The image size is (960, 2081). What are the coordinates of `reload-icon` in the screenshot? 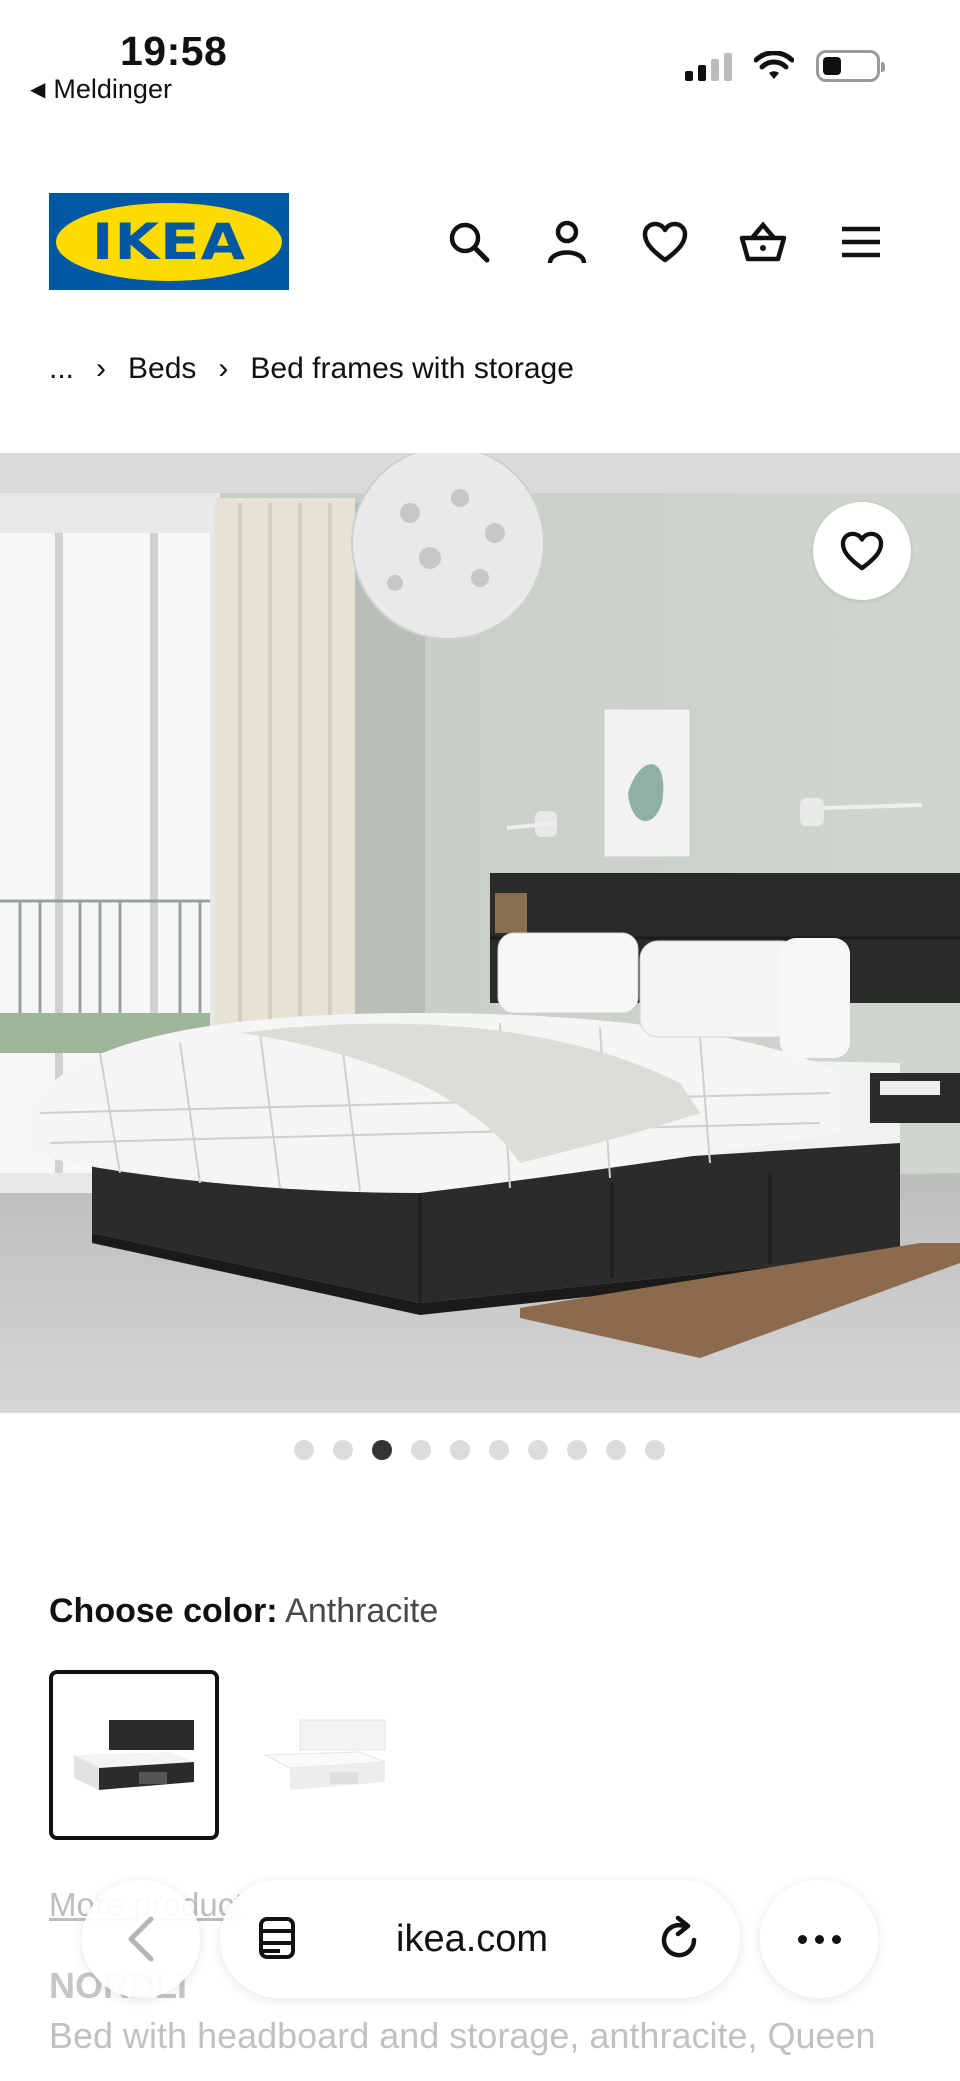 It's located at (680, 1938).